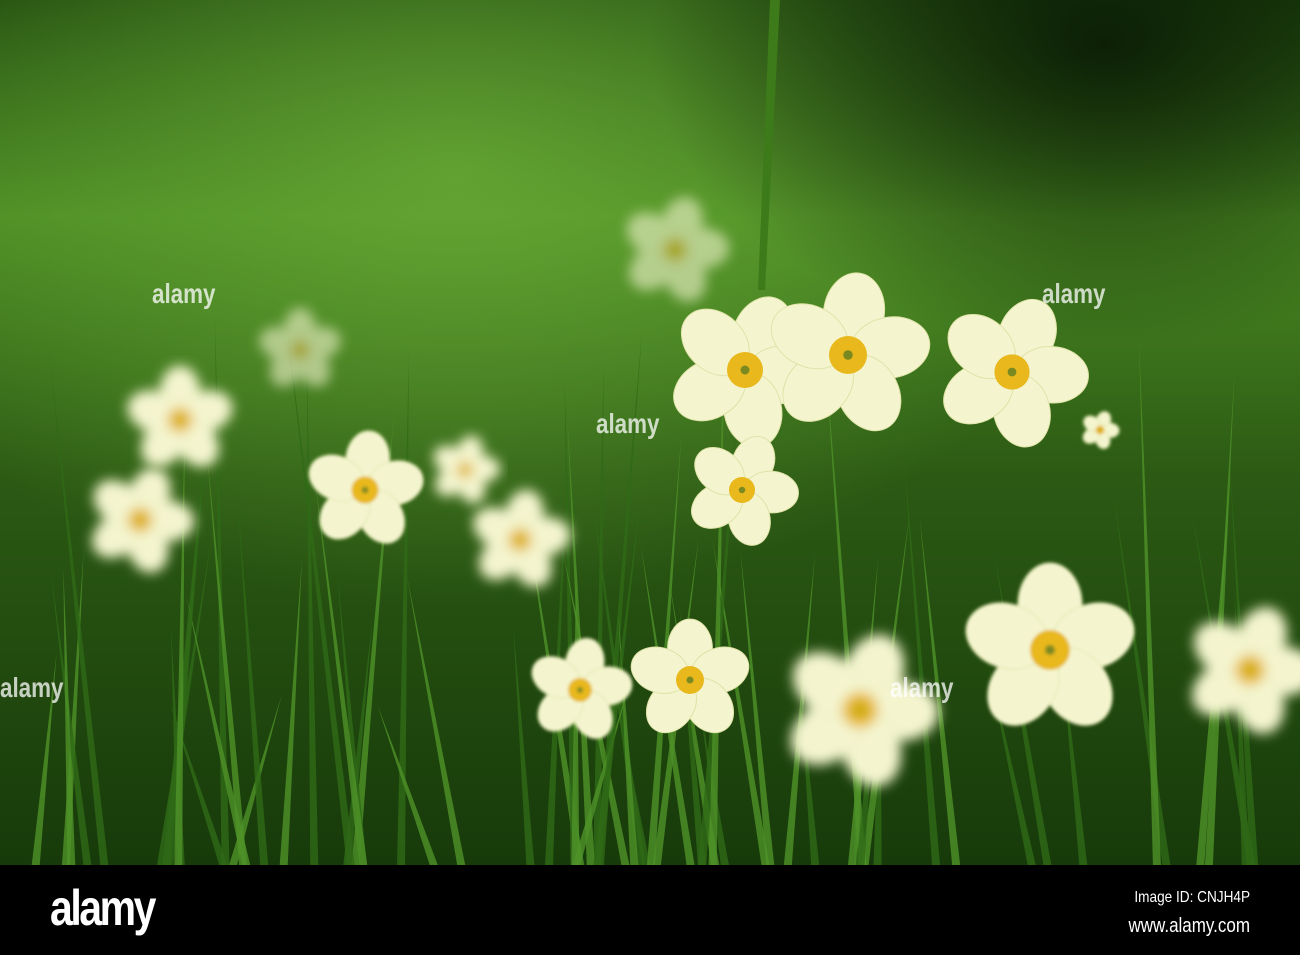 The height and width of the screenshot is (955, 1300). I want to click on website-link: www.alamy.com, so click(1189, 926).